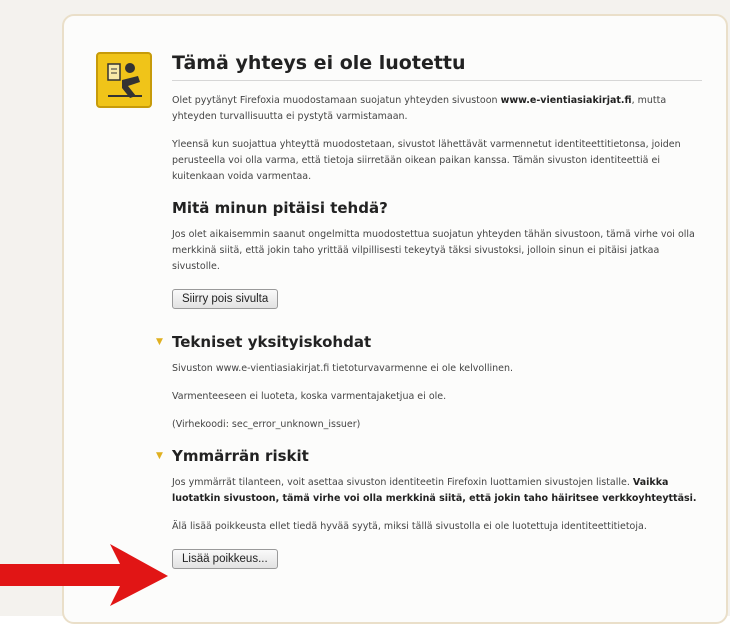 This screenshot has height=624, width=730. What do you see at coordinates (266, 424) in the screenshot?
I see `error-code: (Virhekoodi: sec_error_unknown_issuer)` at bounding box center [266, 424].